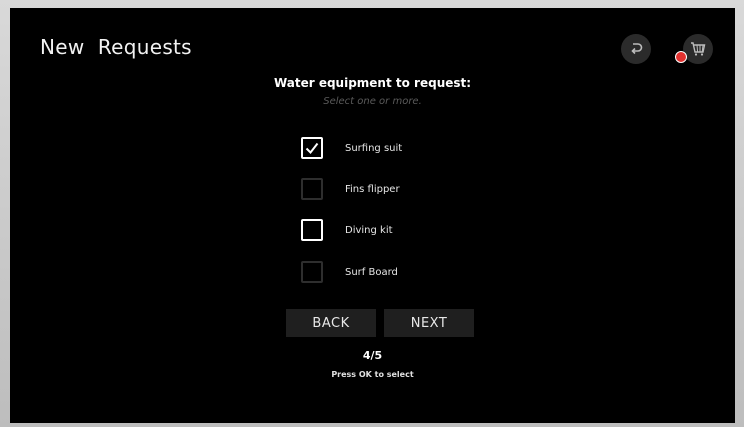  What do you see at coordinates (331, 323) in the screenshot?
I see `back-step-button: BACK` at bounding box center [331, 323].